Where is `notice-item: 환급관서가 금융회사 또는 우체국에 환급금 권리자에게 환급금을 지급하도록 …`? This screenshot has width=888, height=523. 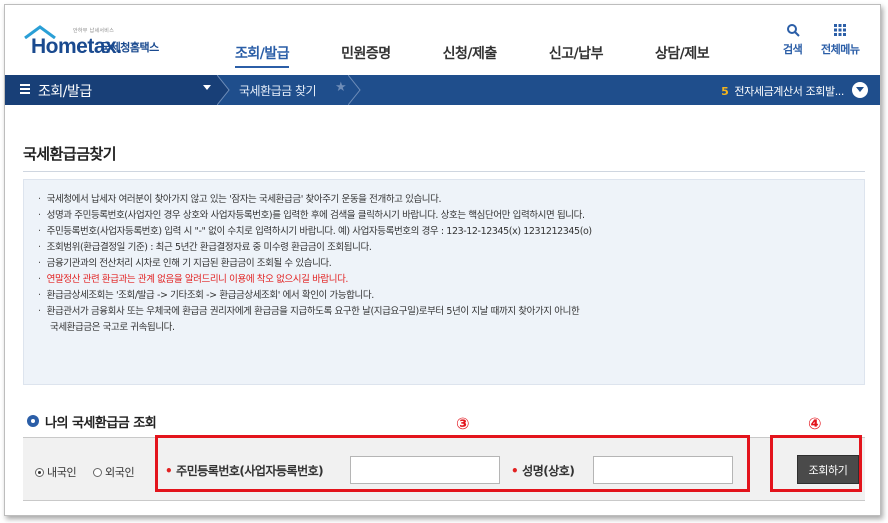 notice-item: 환급관서가 금융회사 또는 우체국에 환급금 권리자에게 환급금을 지급하도록 … is located at coordinates (444, 312).